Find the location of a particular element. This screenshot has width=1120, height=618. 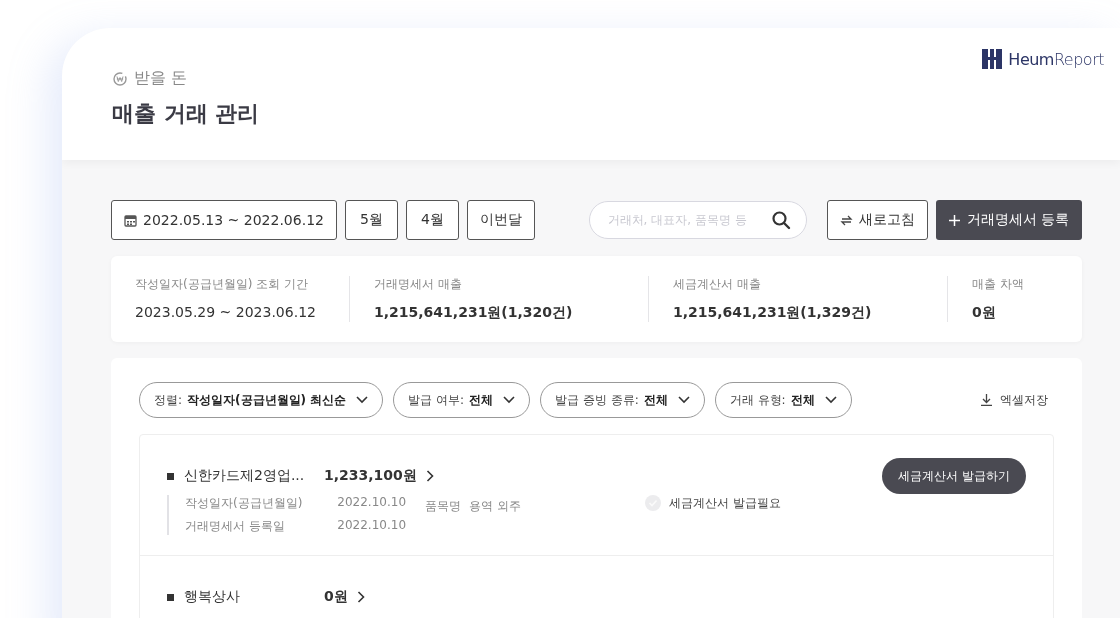

page-title: 매출 거래 관리 is located at coordinates (186, 114).